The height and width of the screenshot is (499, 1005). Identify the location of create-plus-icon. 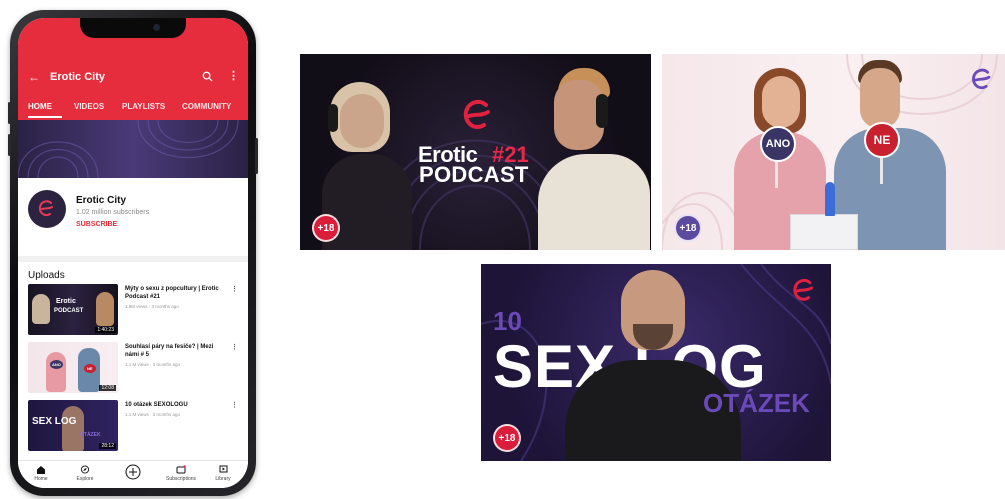
(133, 472).